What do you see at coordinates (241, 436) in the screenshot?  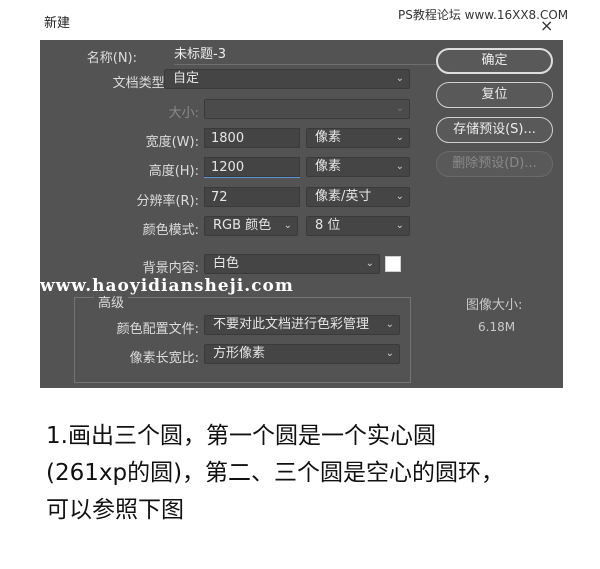 I see `caption-line-1: 1.画出三个圆，第一个圆是一个实心圆` at bounding box center [241, 436].